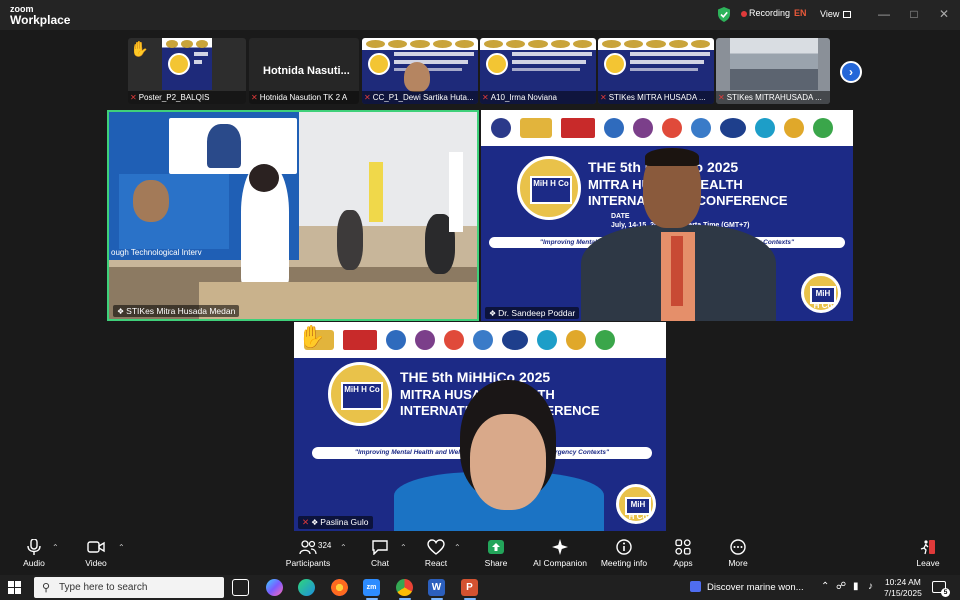 This screenshot has width=960, height=600. Describe the element at coordinates (469, 587) in the screenshot. I see `powerpoint-icon: P` at that location.